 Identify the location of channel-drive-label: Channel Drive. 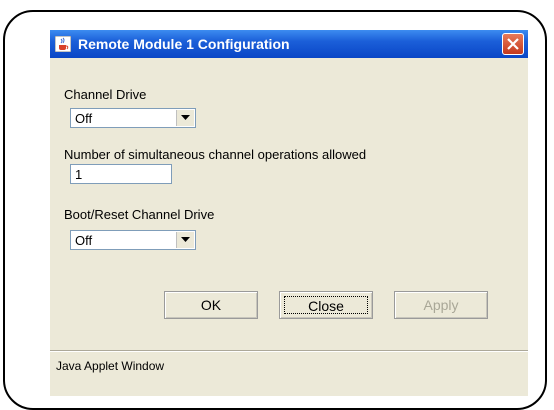
(105, 94).